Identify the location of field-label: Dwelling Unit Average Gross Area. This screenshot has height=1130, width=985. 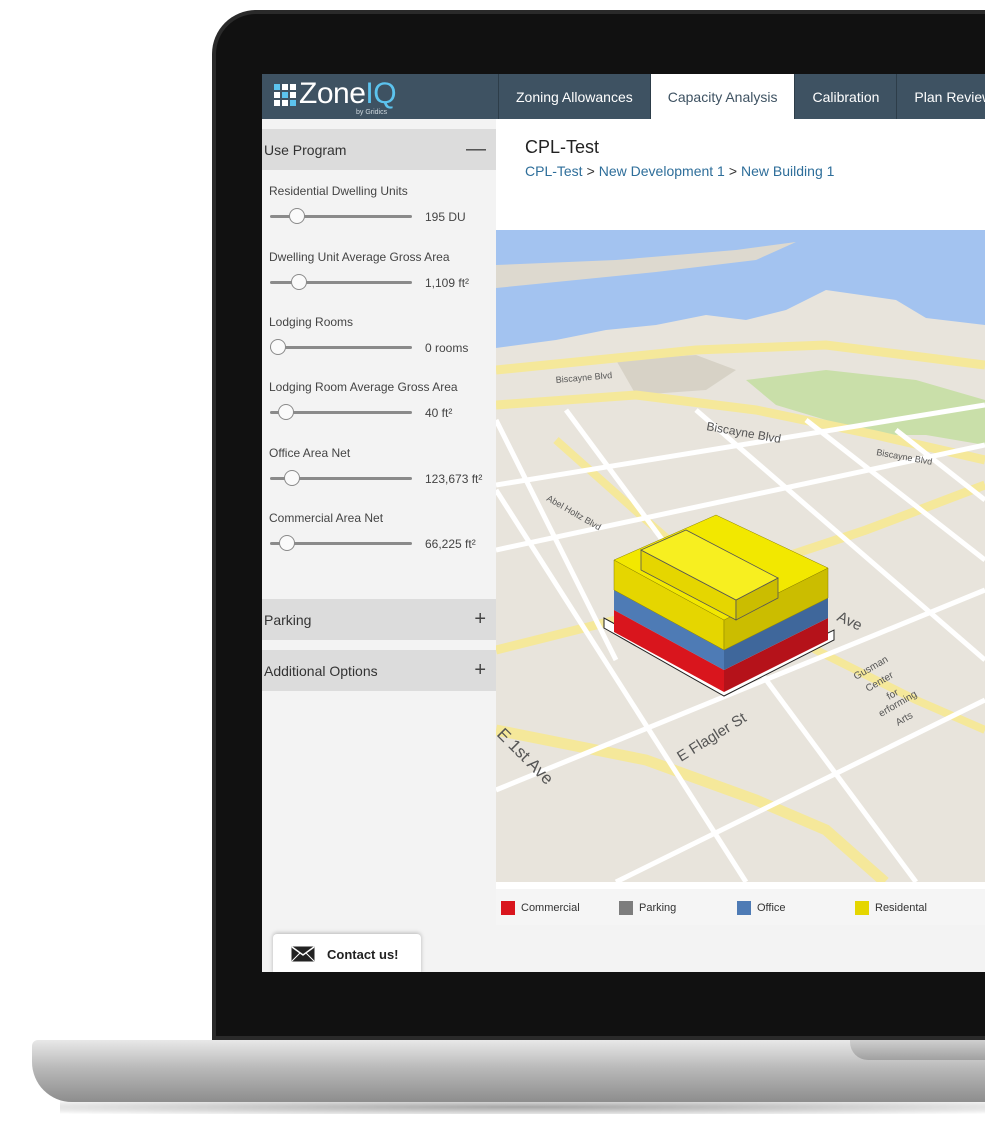
(359, 257).